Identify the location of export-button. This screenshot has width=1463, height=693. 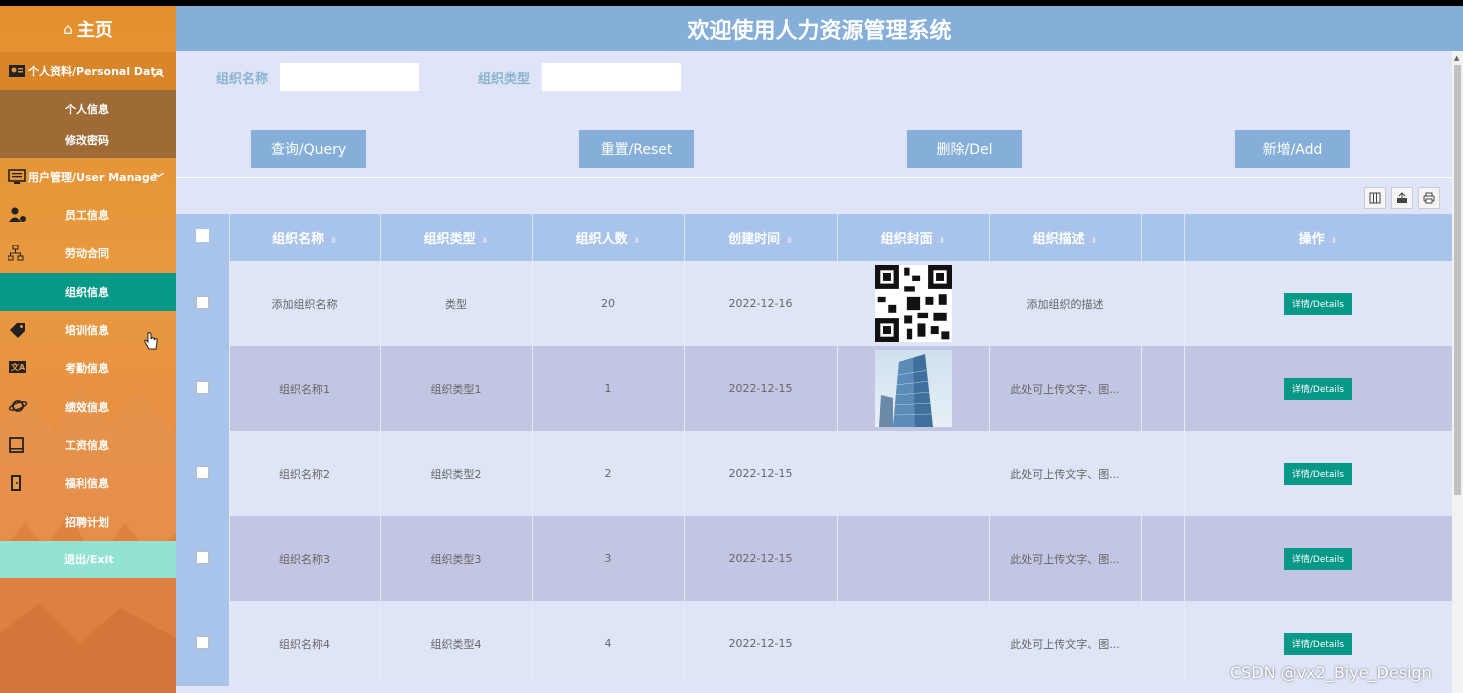
(1402, 198).